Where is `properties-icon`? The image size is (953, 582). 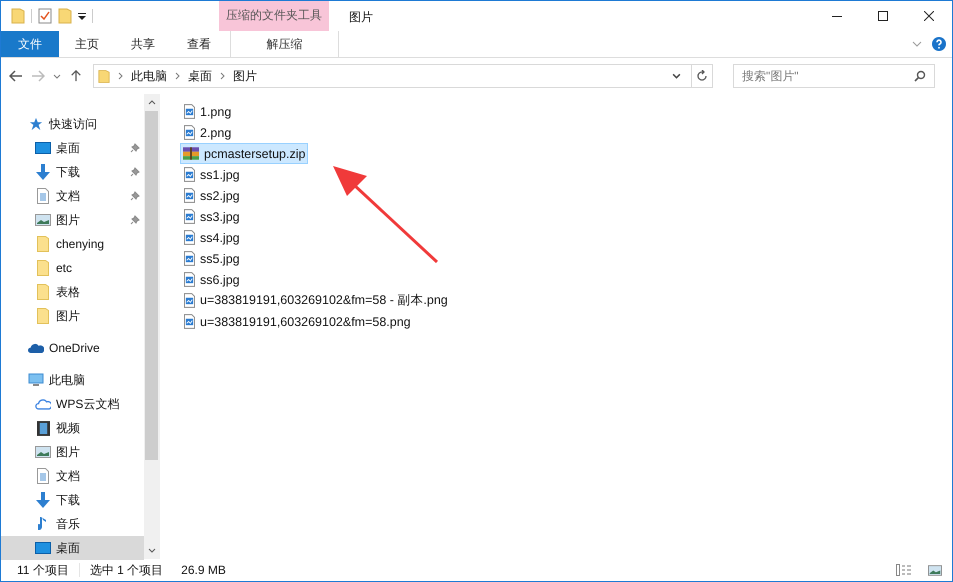 properties-icon is located at coordinates (45, 16).